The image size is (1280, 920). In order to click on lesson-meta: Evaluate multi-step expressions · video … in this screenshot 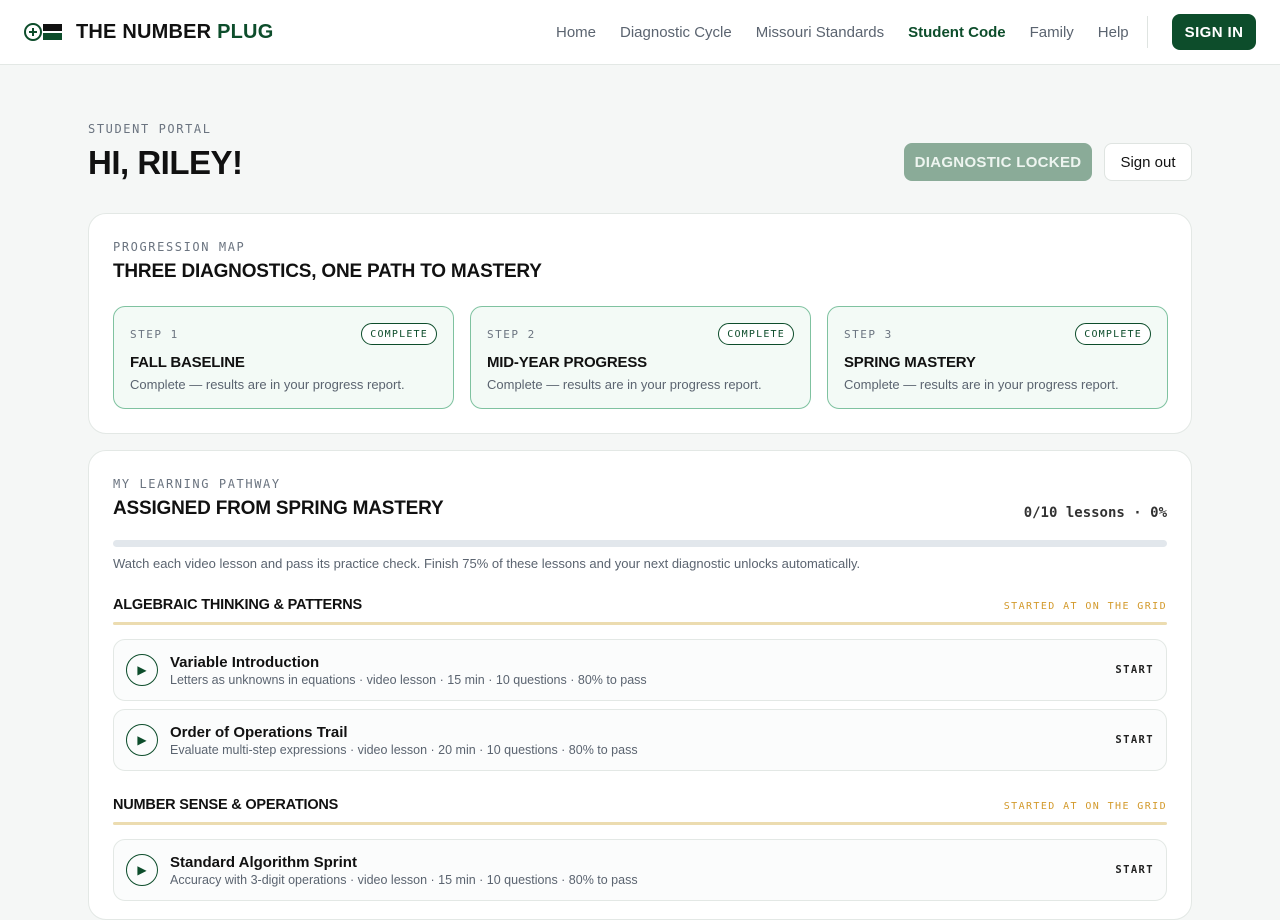, I will do `click(404, 750)`.